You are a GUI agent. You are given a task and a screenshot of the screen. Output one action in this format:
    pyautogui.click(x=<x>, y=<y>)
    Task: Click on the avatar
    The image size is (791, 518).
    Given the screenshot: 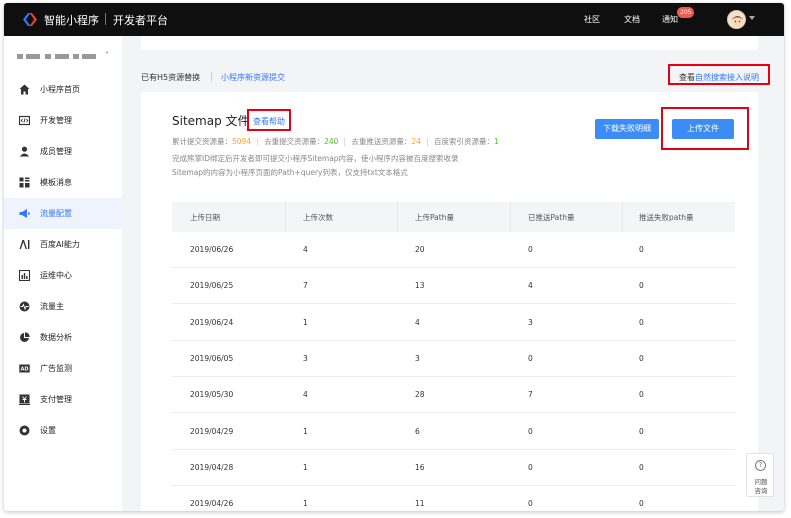 What is the action you would take?
    pyautogui.click(x=736, y=19)
    